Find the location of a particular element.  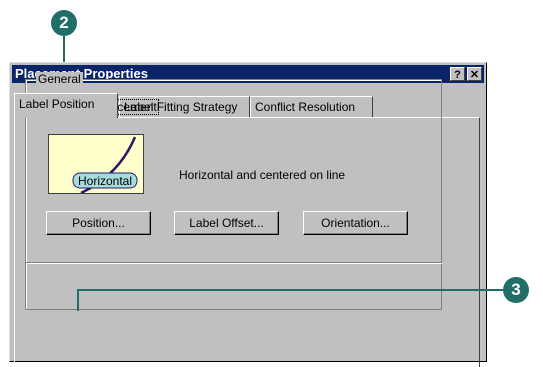

placement-description: Horizontal and centered on line is located at coordinates (262, 175).